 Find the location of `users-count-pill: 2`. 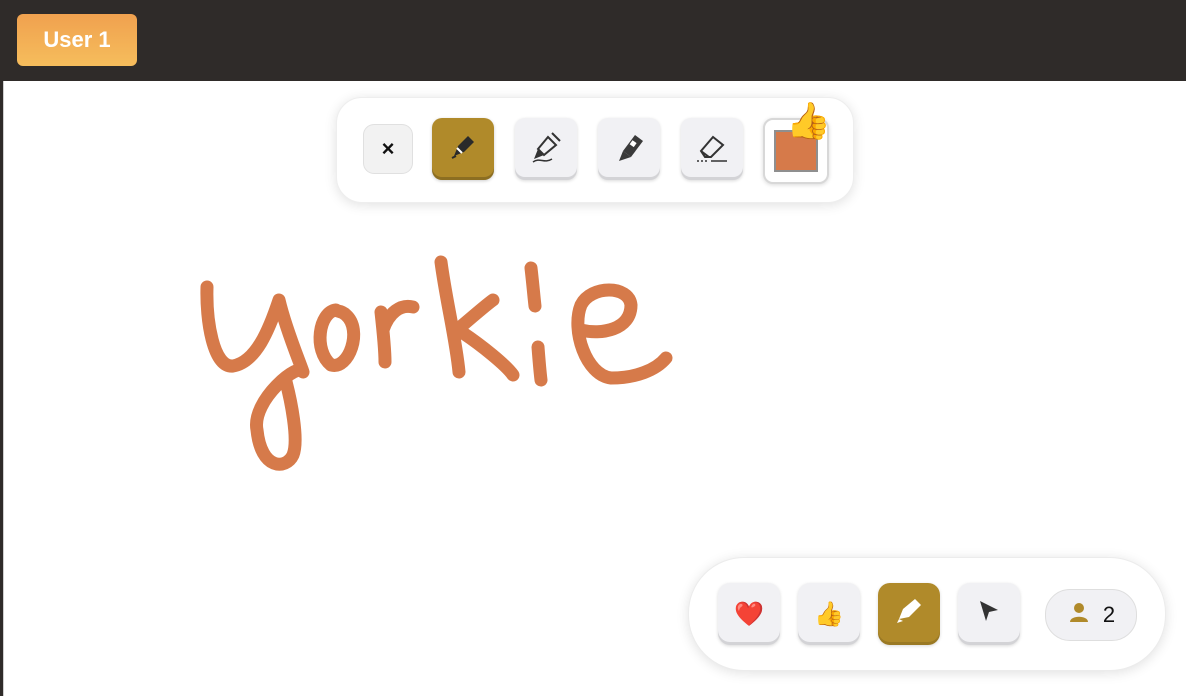

users-count-pill: 2 is located at coordinates (1091, 615).